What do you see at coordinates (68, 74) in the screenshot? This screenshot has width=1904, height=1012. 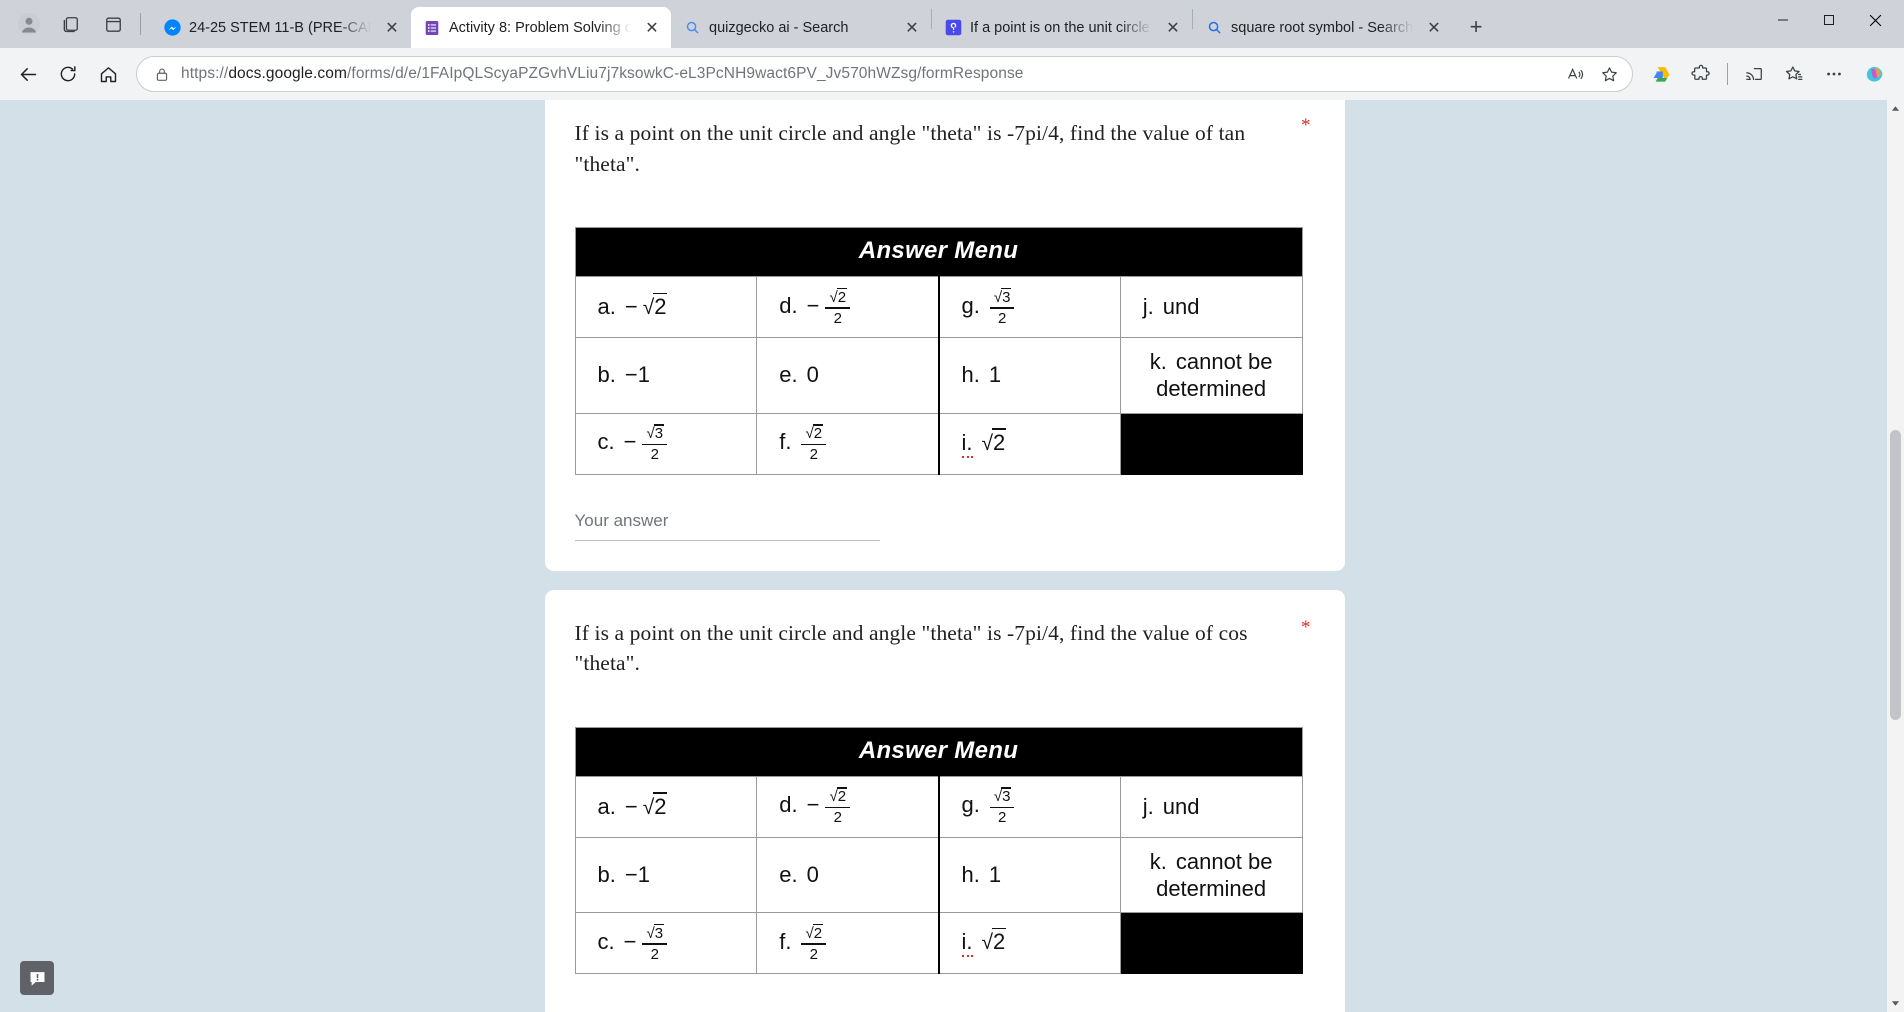 I see `refresh-button` at bounding box center [68, 74].